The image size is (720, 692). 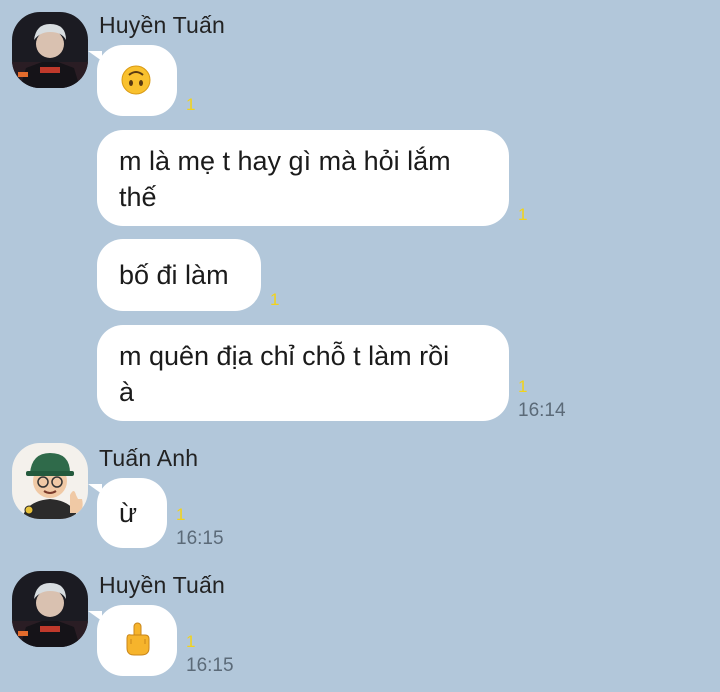 I want to click on message-bubble: m là mẹ t hay gì mà hỏi lắm thế, so click(x=303, y=178).